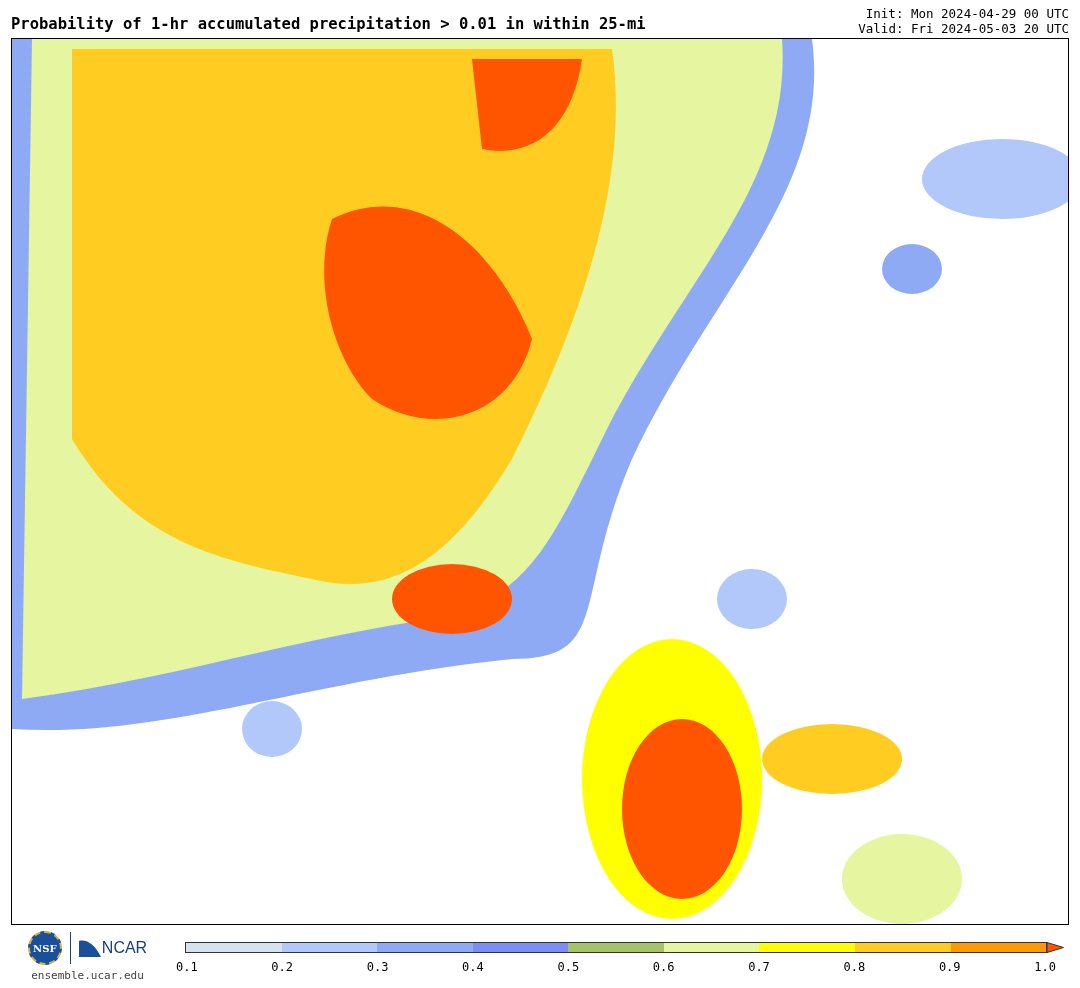 The image size is (1080, 988). Describe the element at coordinates (967, 13) in the screenshot. I see `init-time: Init: Mon 2024-04-29 00 UTC` at that location.